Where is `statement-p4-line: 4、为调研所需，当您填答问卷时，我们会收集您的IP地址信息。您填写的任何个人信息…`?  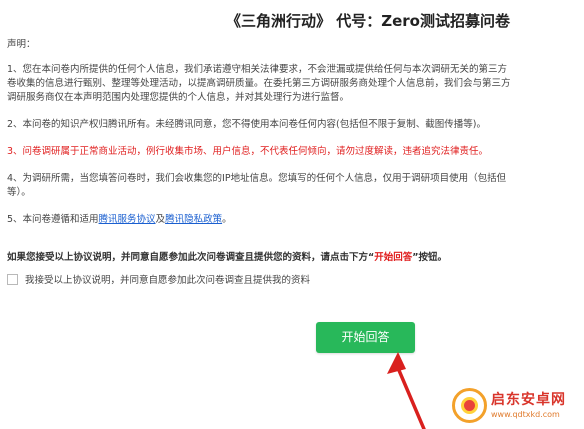 statement-p4-line: 4、为调研所需，当您填答问卷时，我们会收集您的IP地址信息。您填写的任何个人信息… is located at coordinates (257, 178).